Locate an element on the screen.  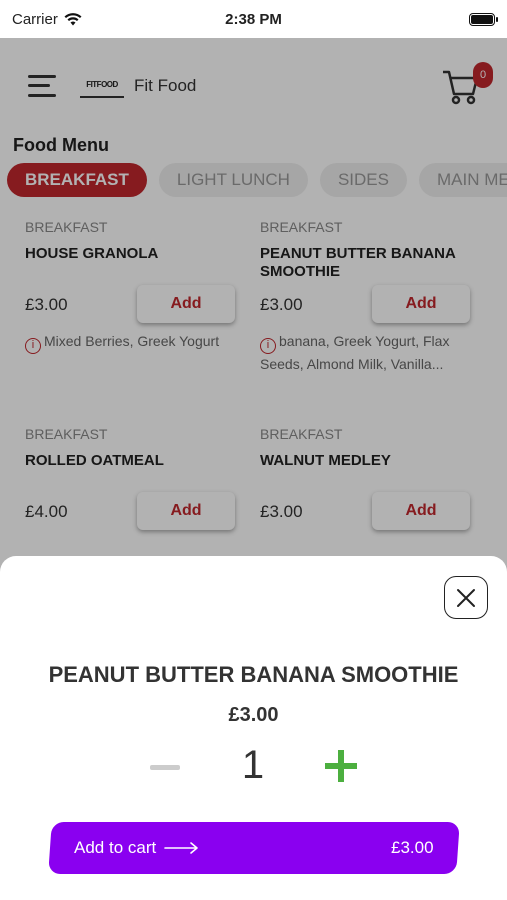
cart-total: £3.00 is located at coordinates (412, 847).